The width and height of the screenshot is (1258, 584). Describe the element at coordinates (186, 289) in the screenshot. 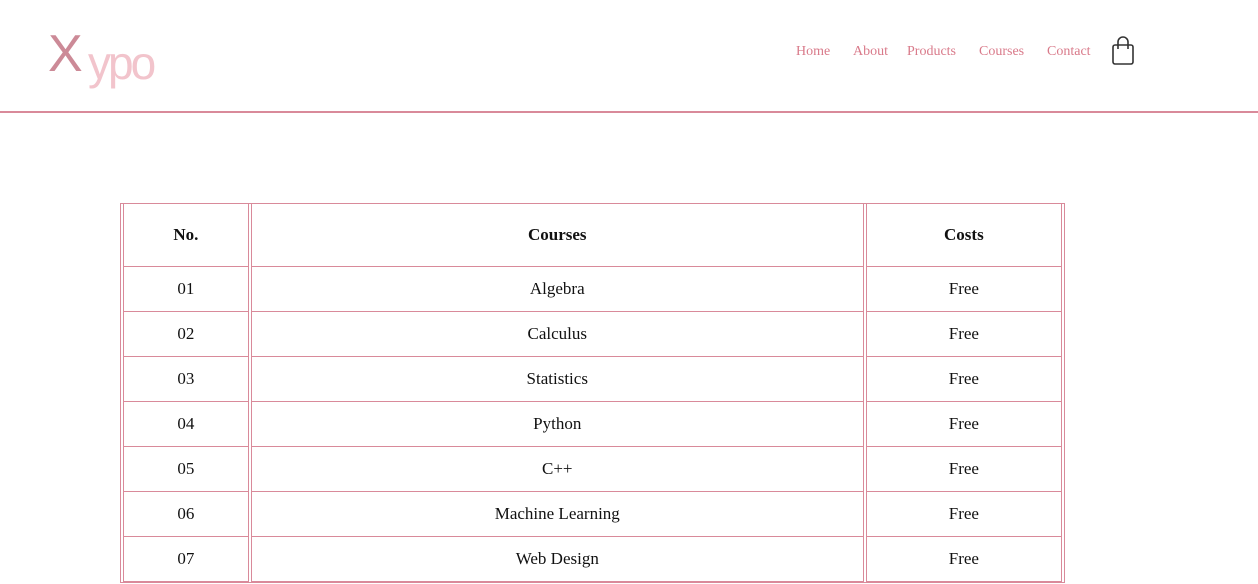

I see `cell-number: 01` at that location.